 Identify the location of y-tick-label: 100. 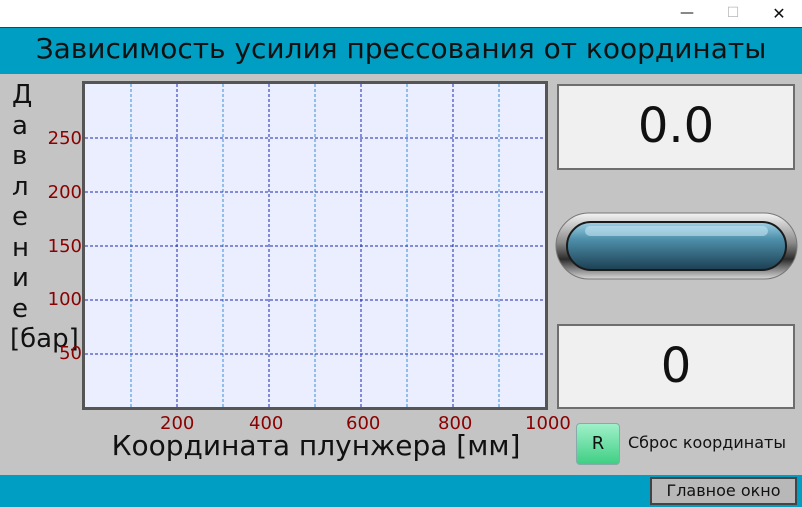
(64, 299).